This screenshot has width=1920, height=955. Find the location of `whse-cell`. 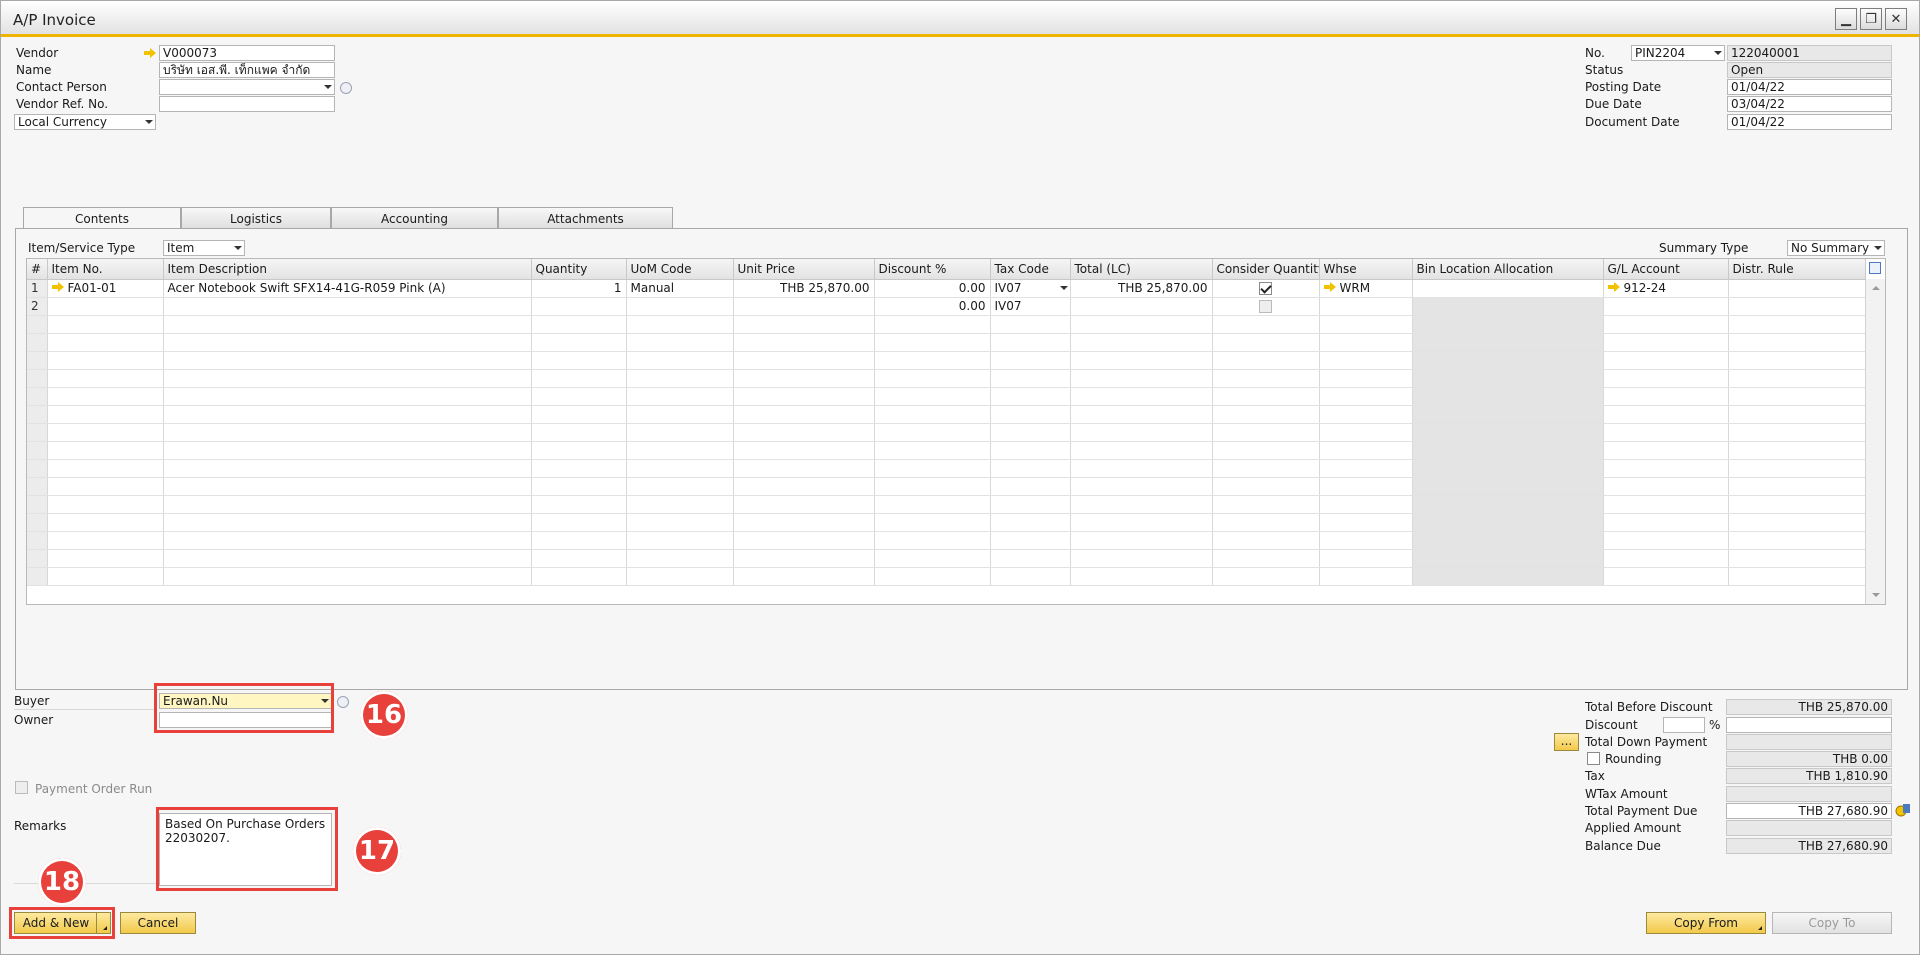

whse-cell is located at coordinates (1366, 306).